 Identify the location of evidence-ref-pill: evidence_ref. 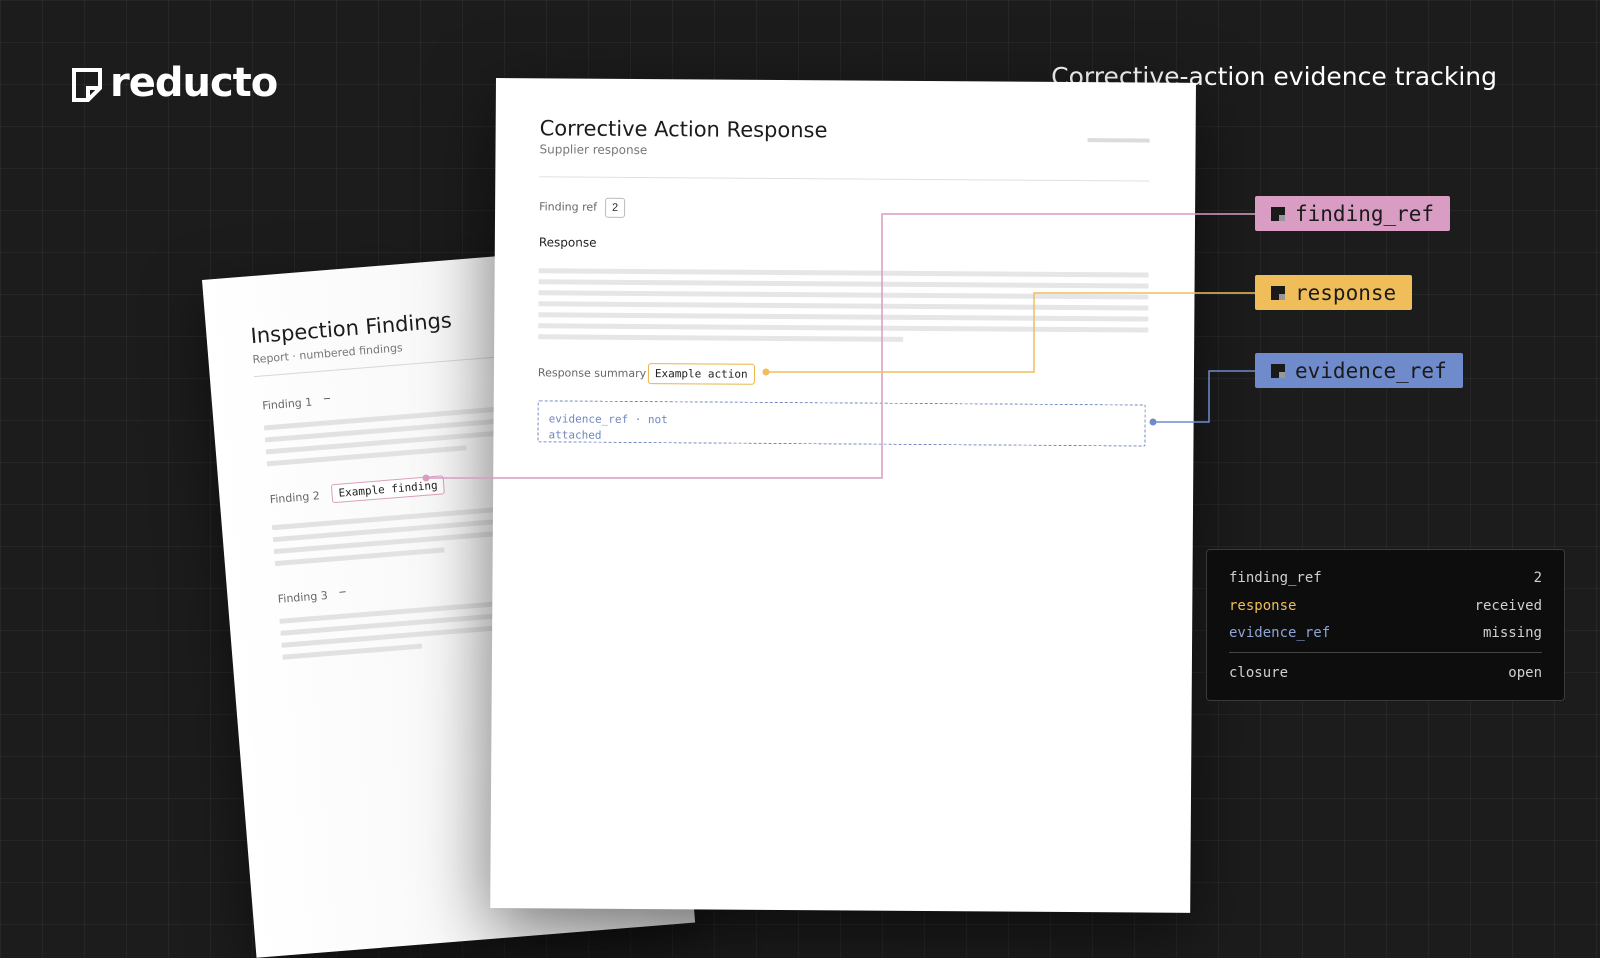
(1359, 370).